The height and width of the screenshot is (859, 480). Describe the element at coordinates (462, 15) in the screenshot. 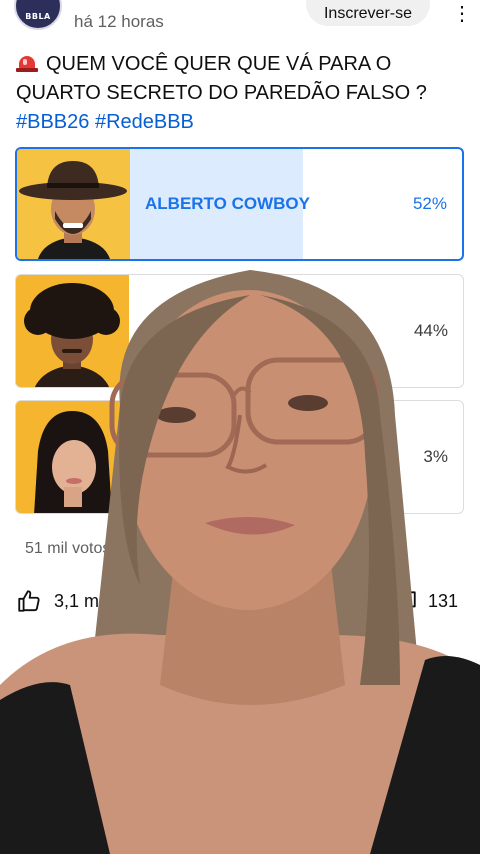

I see `kebab-menu-icon: ⋮` at that location.